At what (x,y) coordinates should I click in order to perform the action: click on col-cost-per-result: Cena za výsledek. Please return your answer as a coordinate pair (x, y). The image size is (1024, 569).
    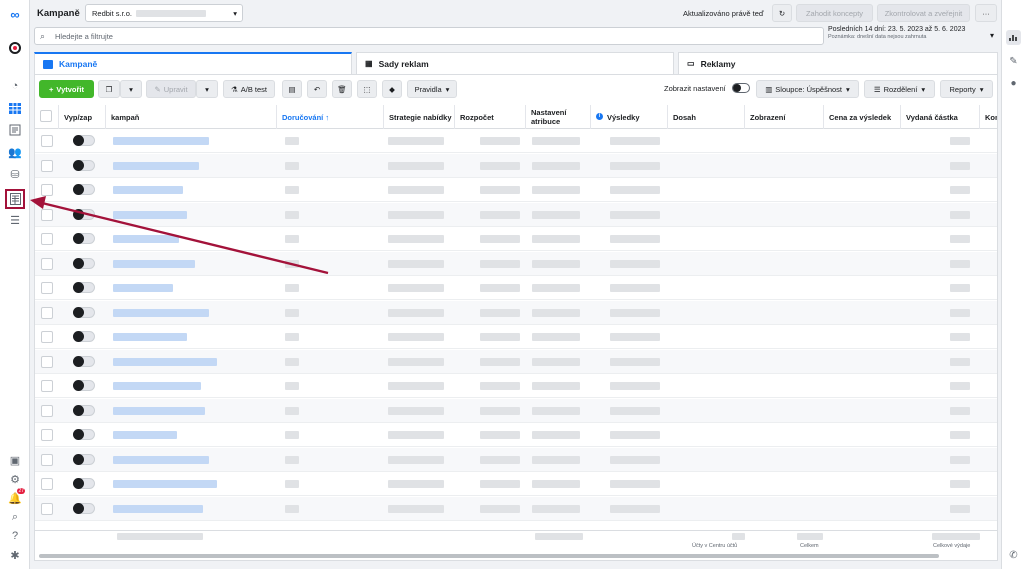
    Looking at the image, I should click on (862, 117).